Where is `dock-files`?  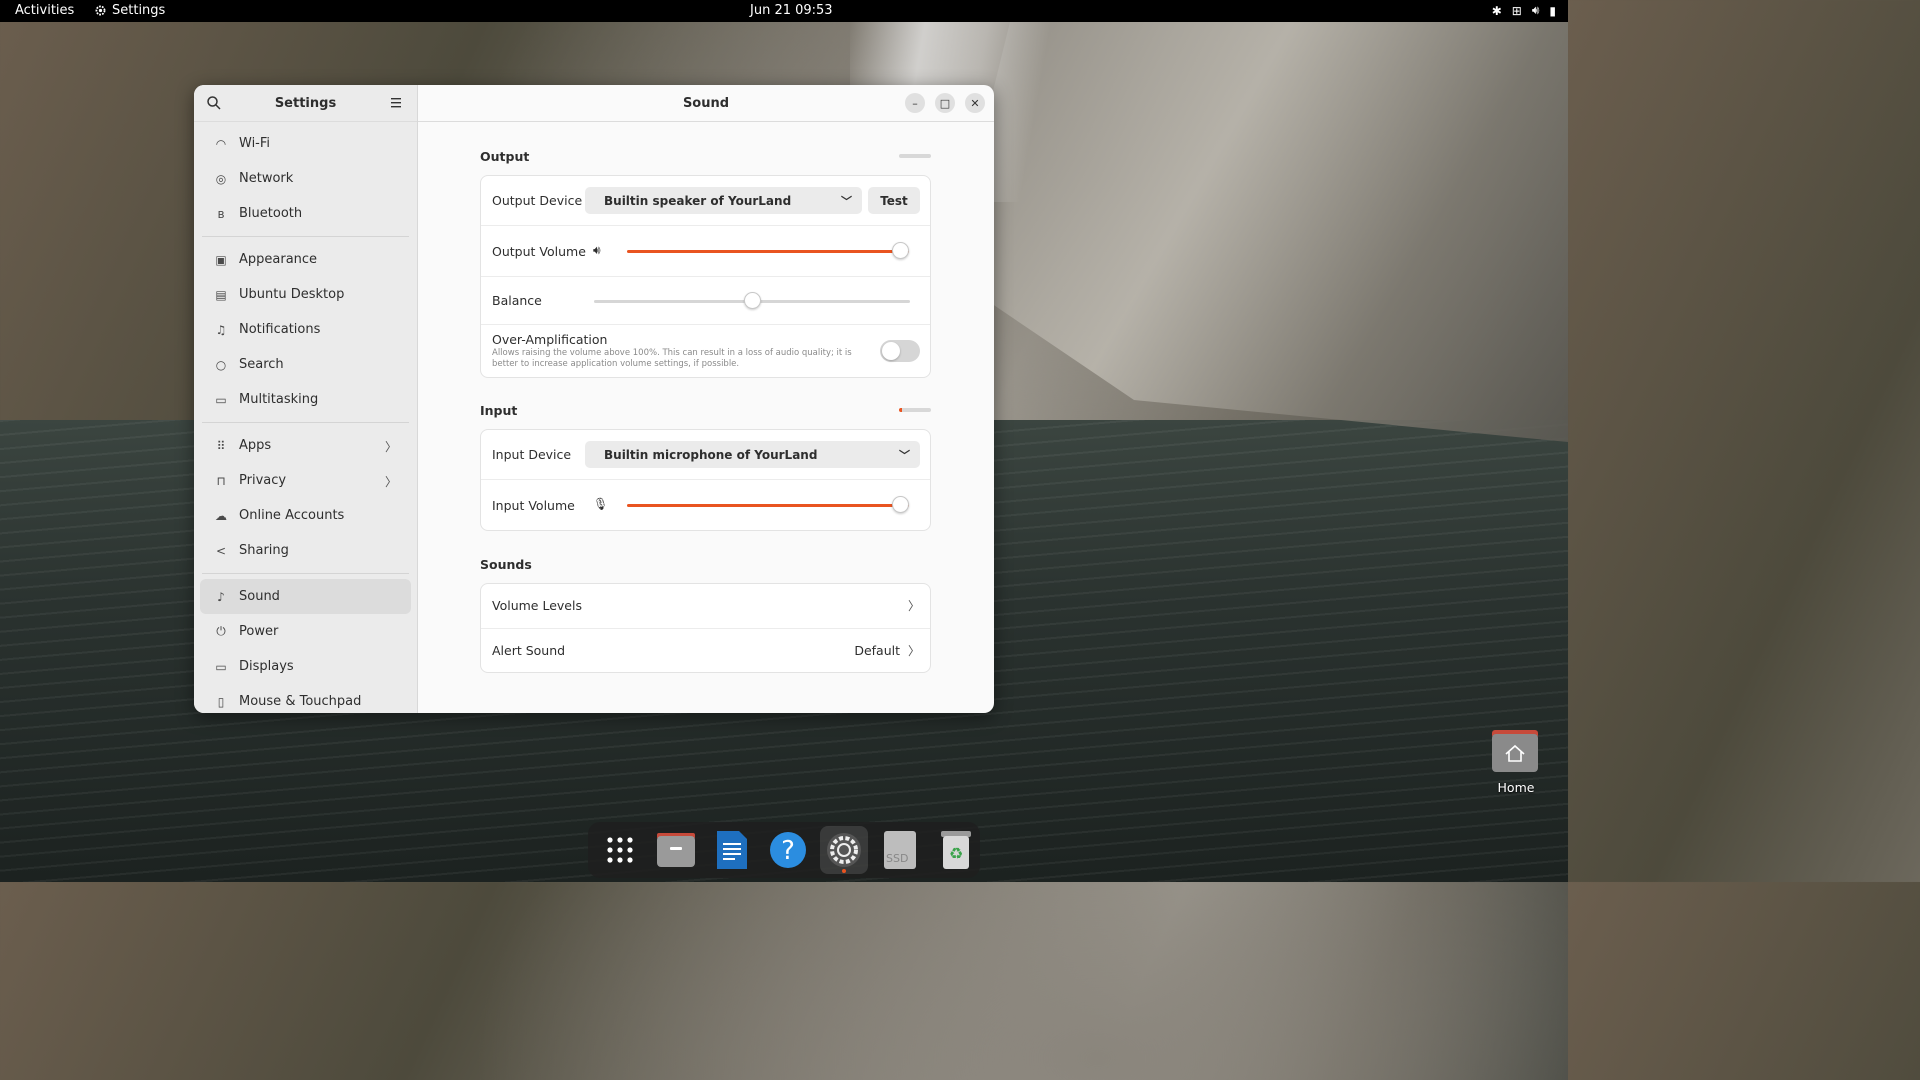 dock-files is located at coordinates (676, 850).